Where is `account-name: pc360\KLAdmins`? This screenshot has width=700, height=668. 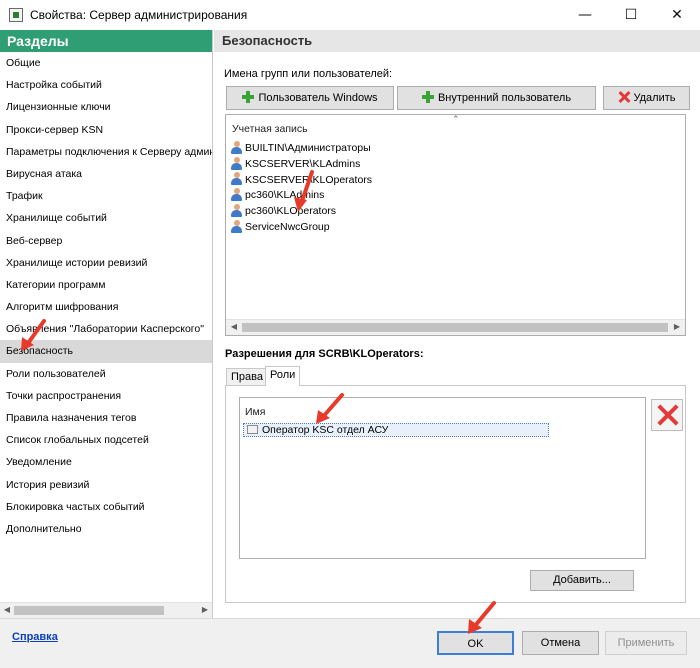
account-name: pc360\KLAdmins is located at coordinates (285, 195).